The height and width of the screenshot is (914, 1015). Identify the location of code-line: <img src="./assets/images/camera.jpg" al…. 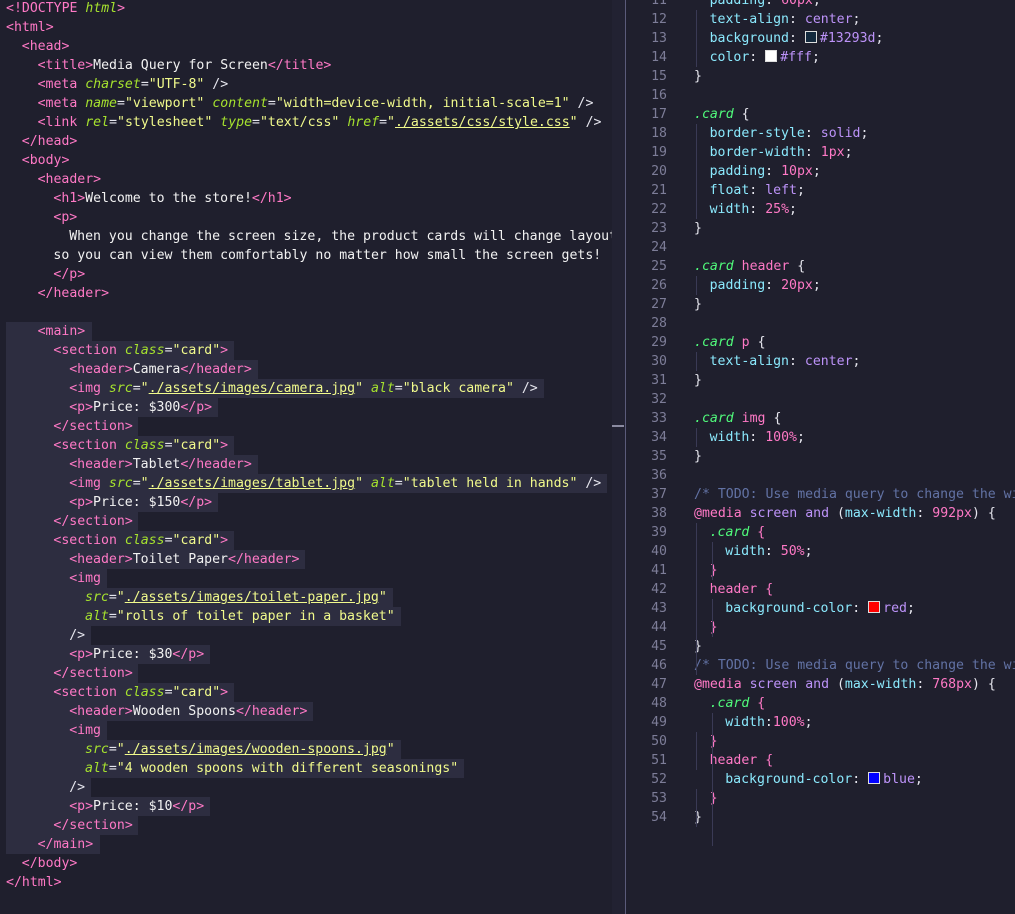
(309, 388).